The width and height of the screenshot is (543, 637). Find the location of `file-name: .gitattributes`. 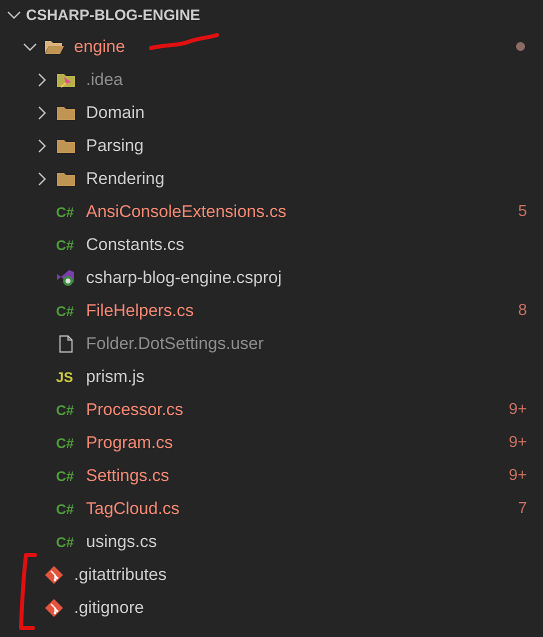

file-name: .gitattributes is located at coordinates (300, 574).